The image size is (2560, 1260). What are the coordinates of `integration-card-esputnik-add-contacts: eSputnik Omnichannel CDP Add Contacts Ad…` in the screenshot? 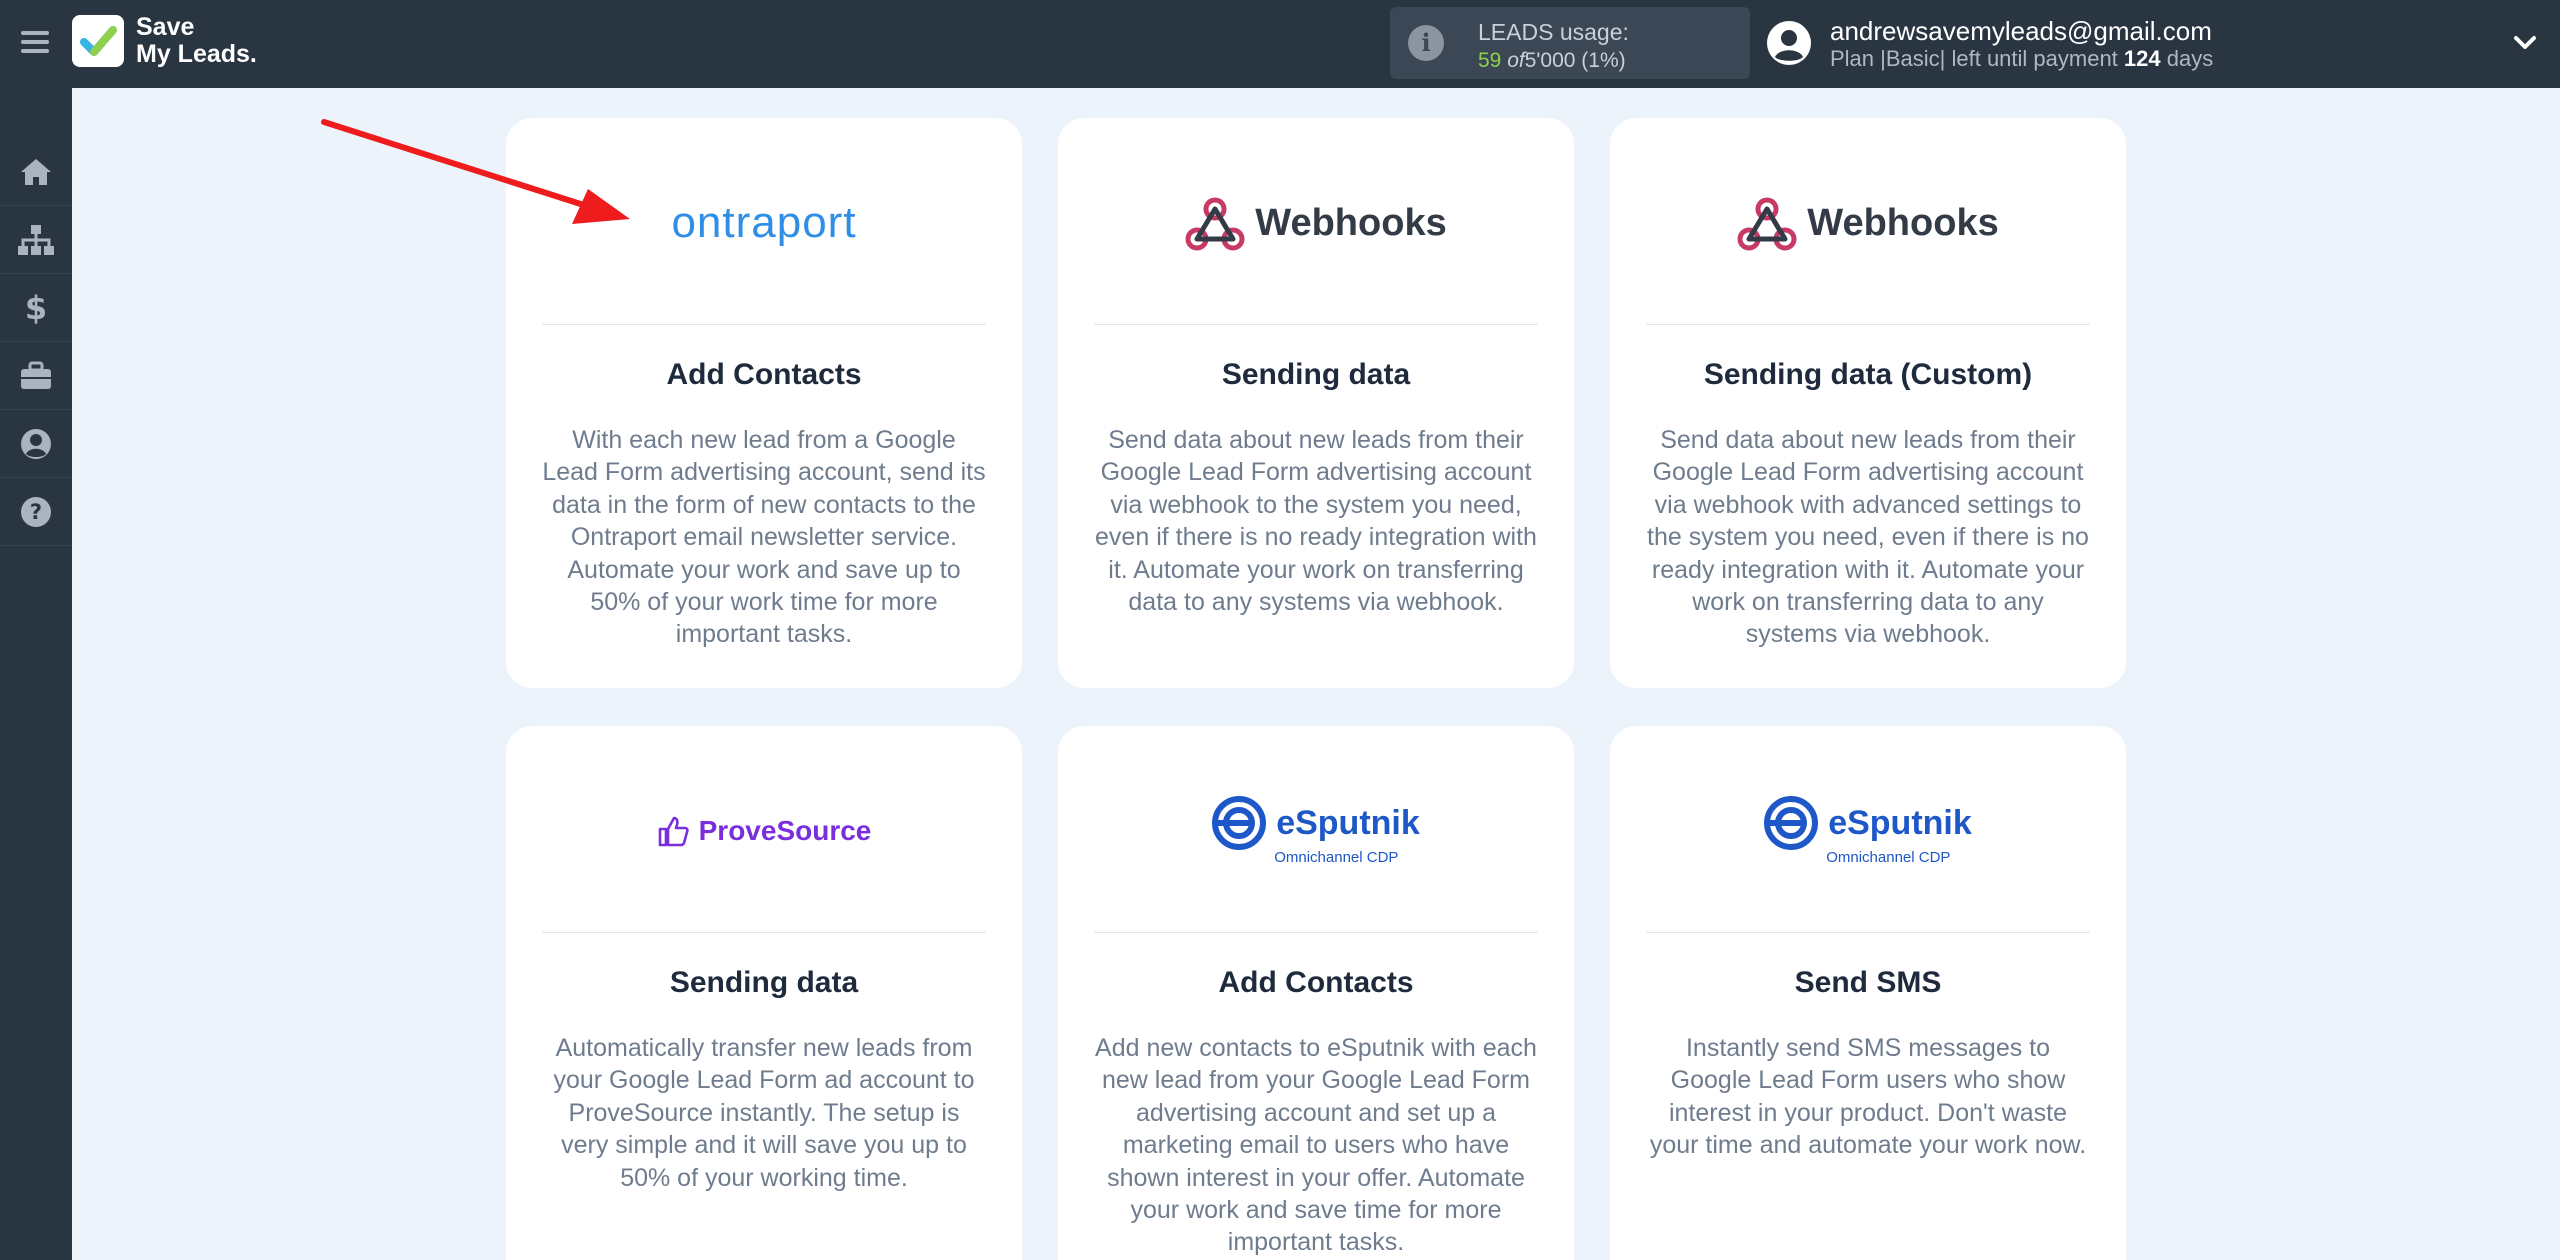 It's located at (1316, 993).